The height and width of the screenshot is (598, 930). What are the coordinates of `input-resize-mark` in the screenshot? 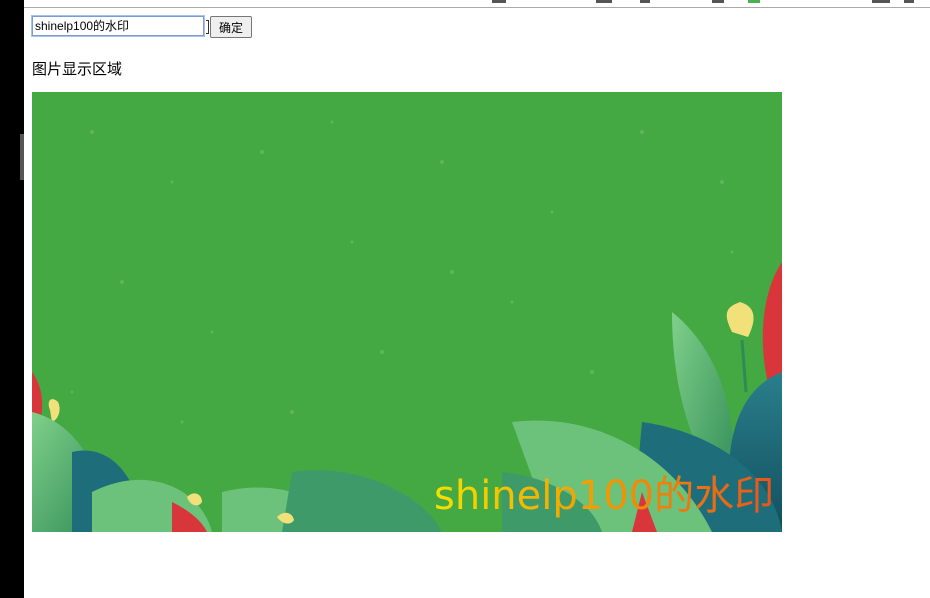 It's located at (207, 27).